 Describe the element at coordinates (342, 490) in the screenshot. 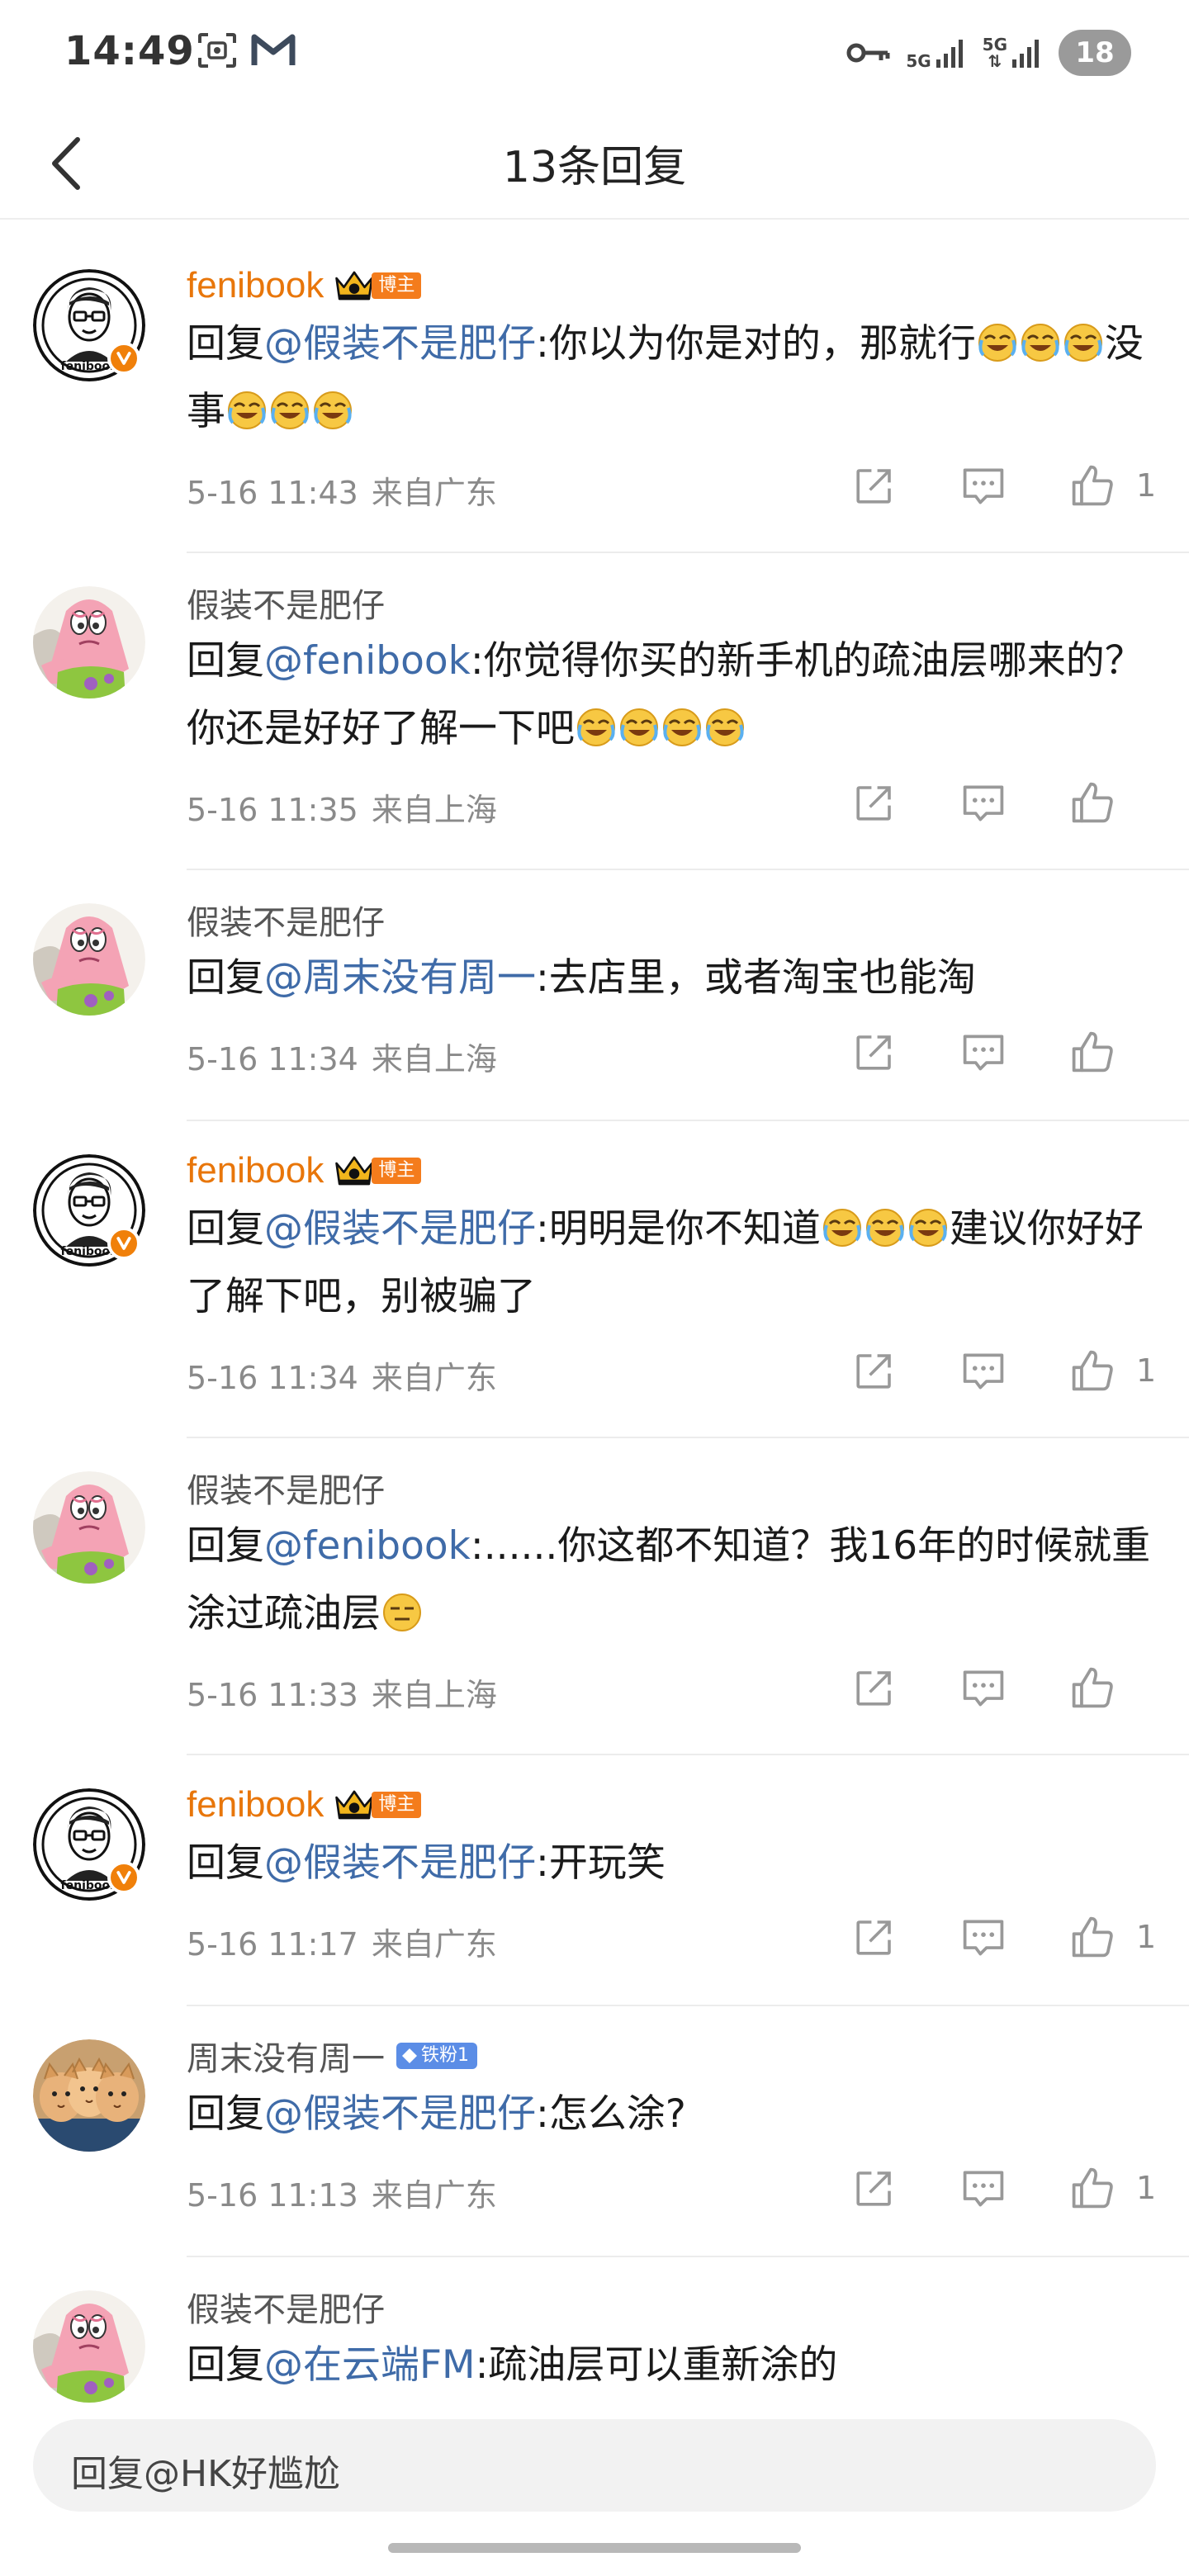

I see `reply-meta: 5-16 11:43 来自广东` at that location.